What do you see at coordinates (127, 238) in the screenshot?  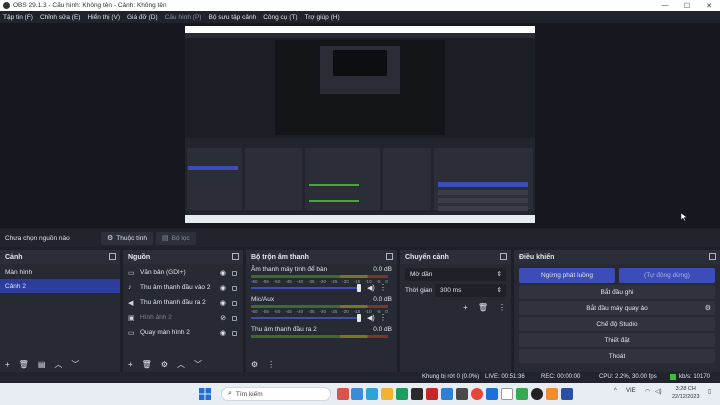 I see `properties-button: ⚙ Thuộc tính` at bounding box center [127, 238].